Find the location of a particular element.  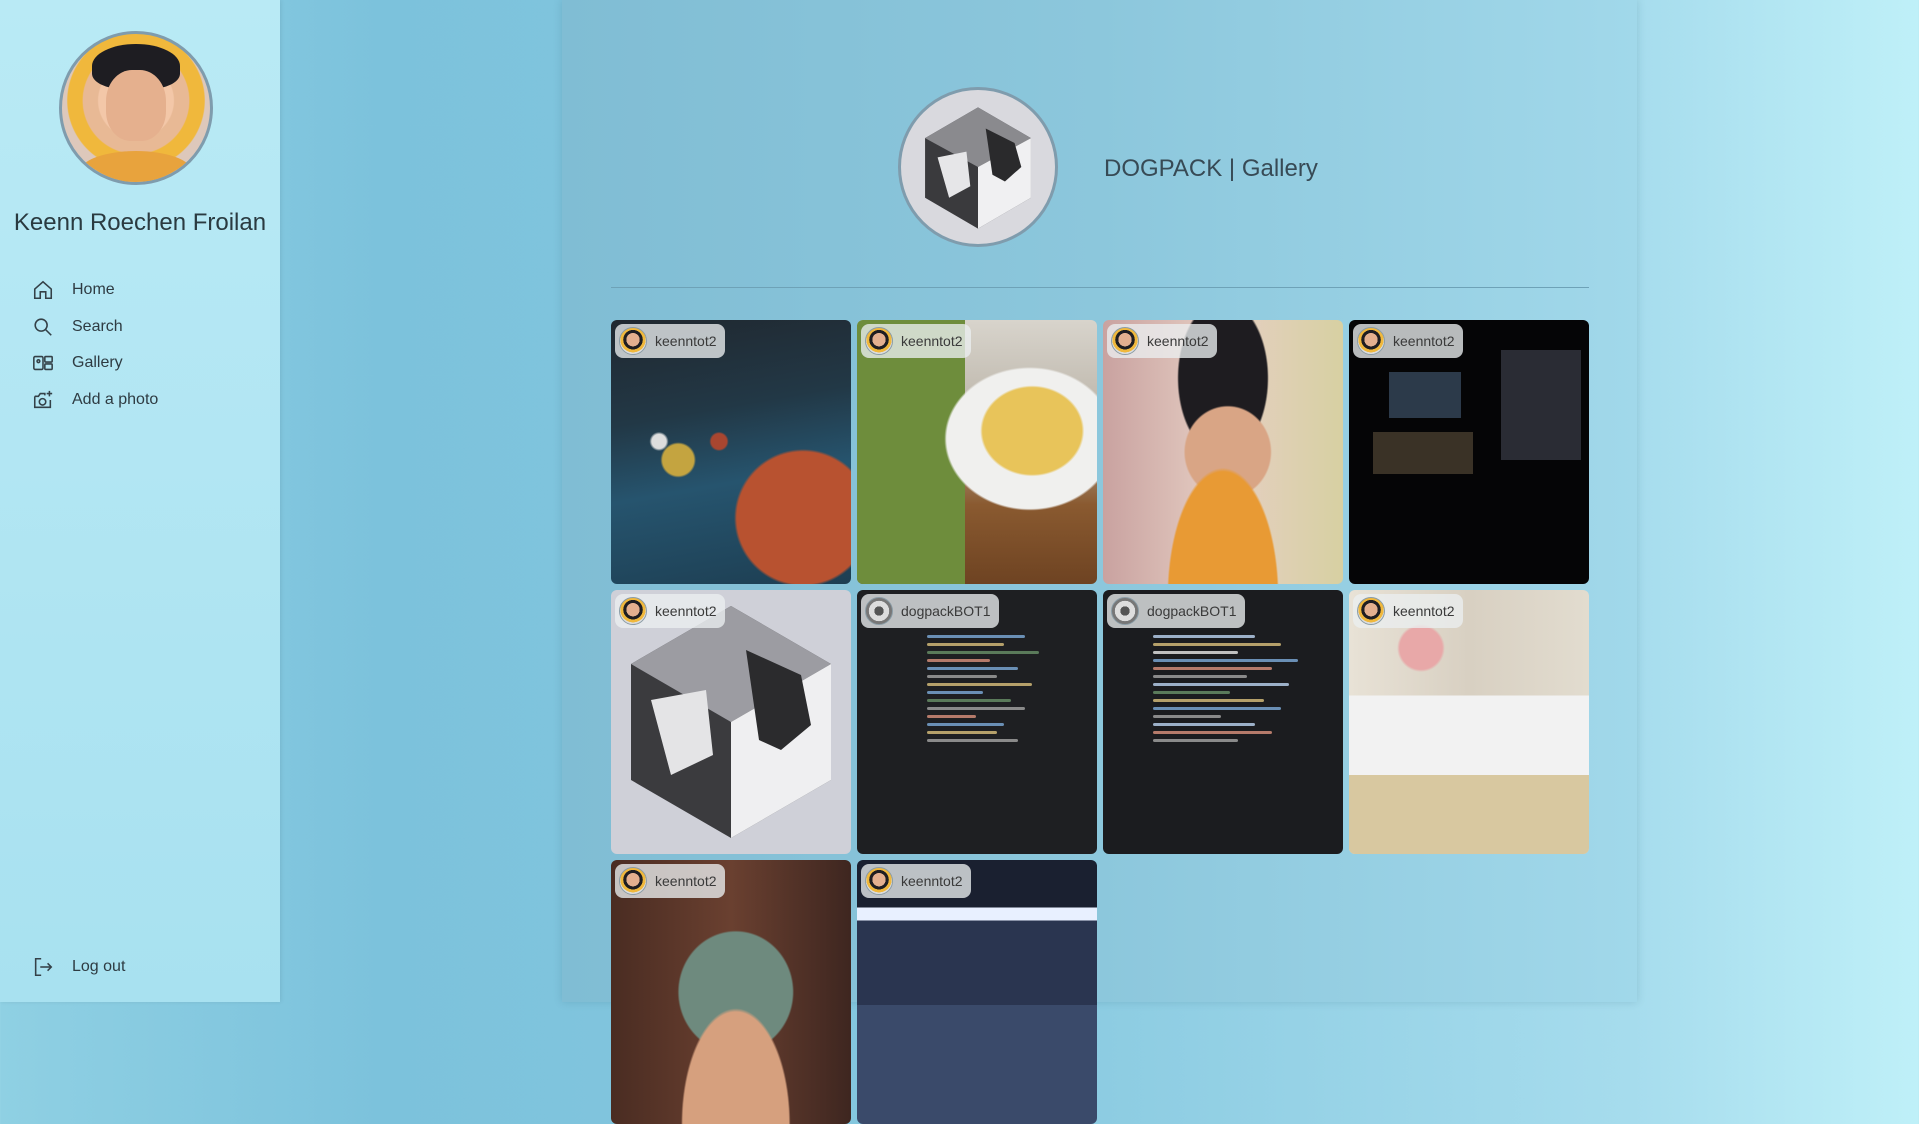

dark-monitors-photo is located at coordinates (1469, 452).